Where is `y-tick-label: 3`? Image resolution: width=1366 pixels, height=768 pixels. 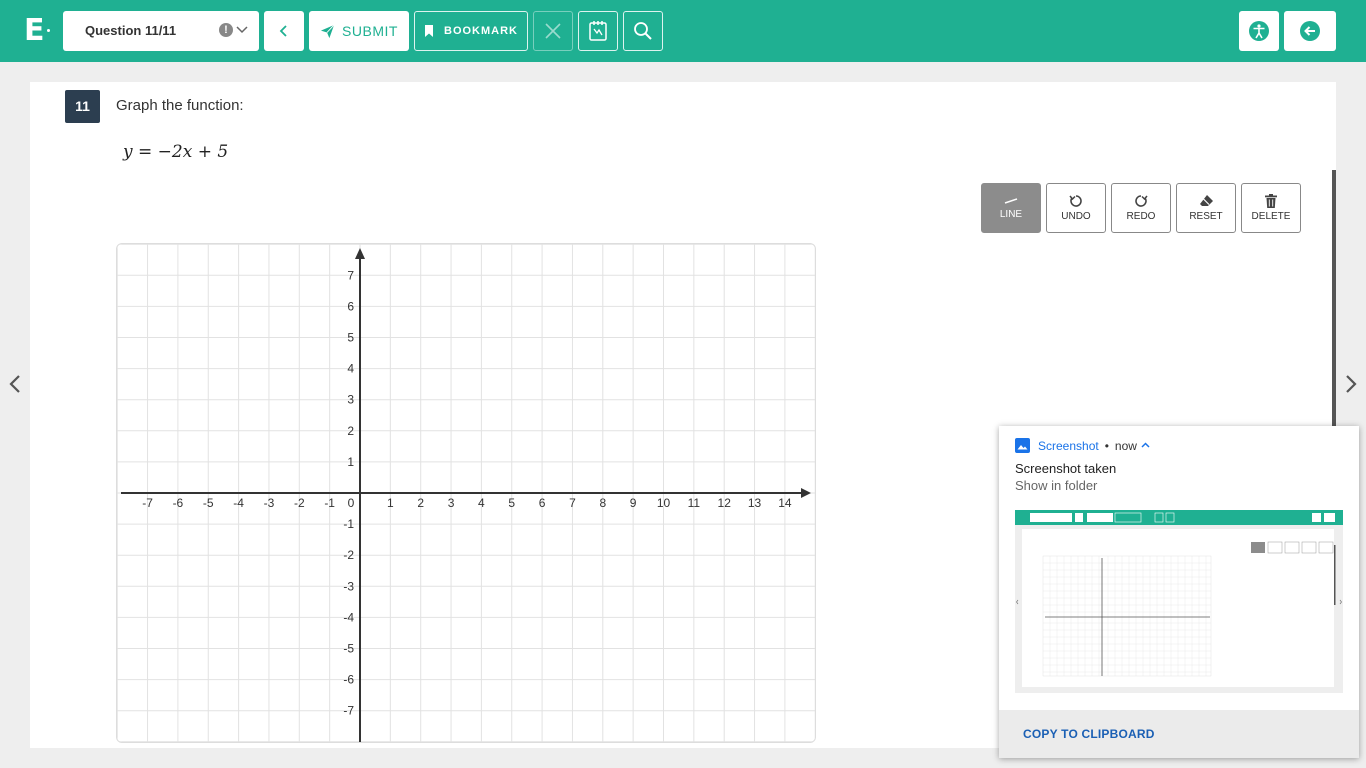 y-tick-label: 3 is located at coordinates (350, 400).